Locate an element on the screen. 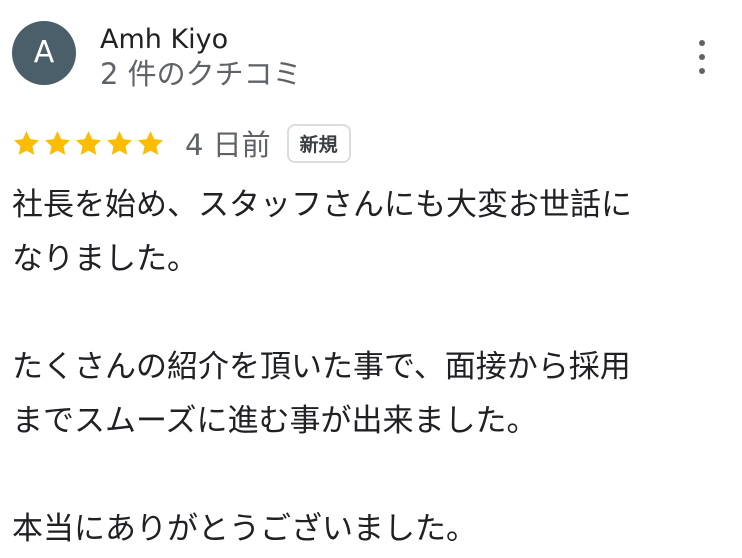  rating-row: 4 日前 新規 is located at coordinates (181, 143).